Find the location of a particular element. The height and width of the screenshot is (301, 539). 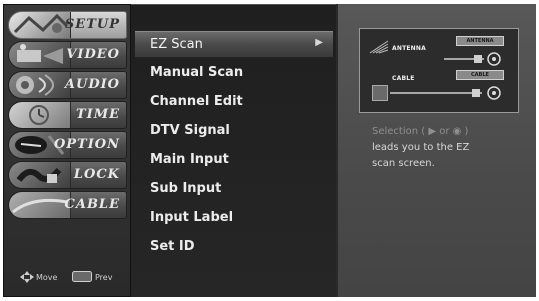

connection-diagram: ANTENNA ANTENNA CABLE CABLE is located at coordinates (439, 70).